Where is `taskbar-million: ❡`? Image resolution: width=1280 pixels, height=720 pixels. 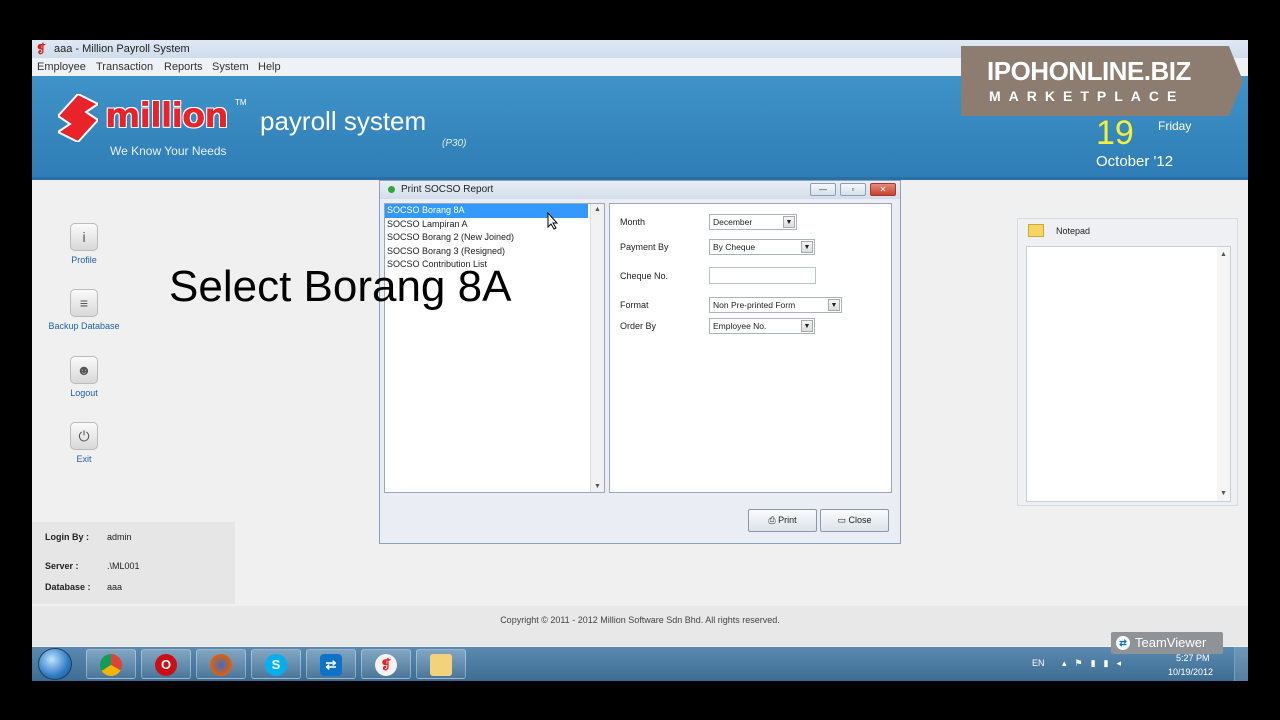 taskbar-million: ❡ is located at coordinates (386, 664).